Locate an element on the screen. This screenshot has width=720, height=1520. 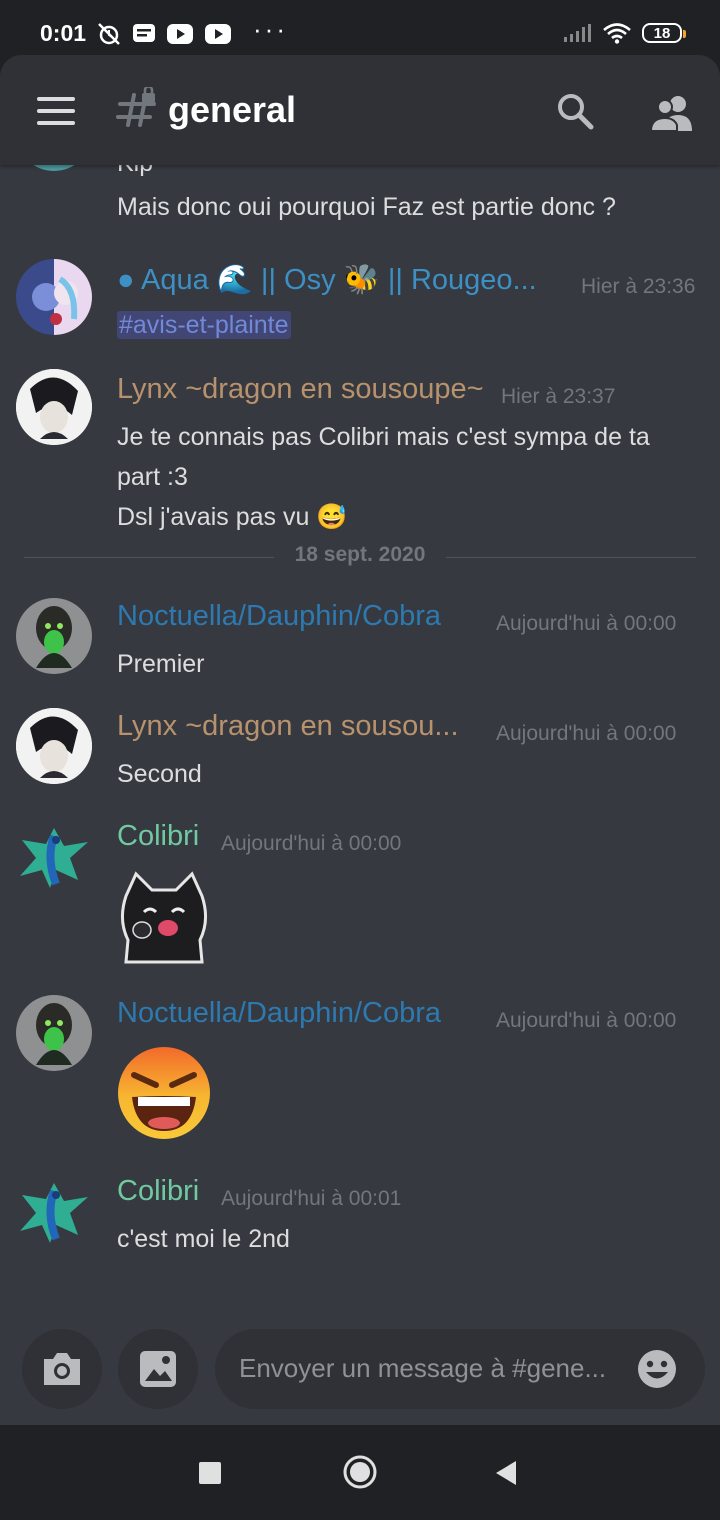
status-time: 0:01 is located at coordinates (63, 33).